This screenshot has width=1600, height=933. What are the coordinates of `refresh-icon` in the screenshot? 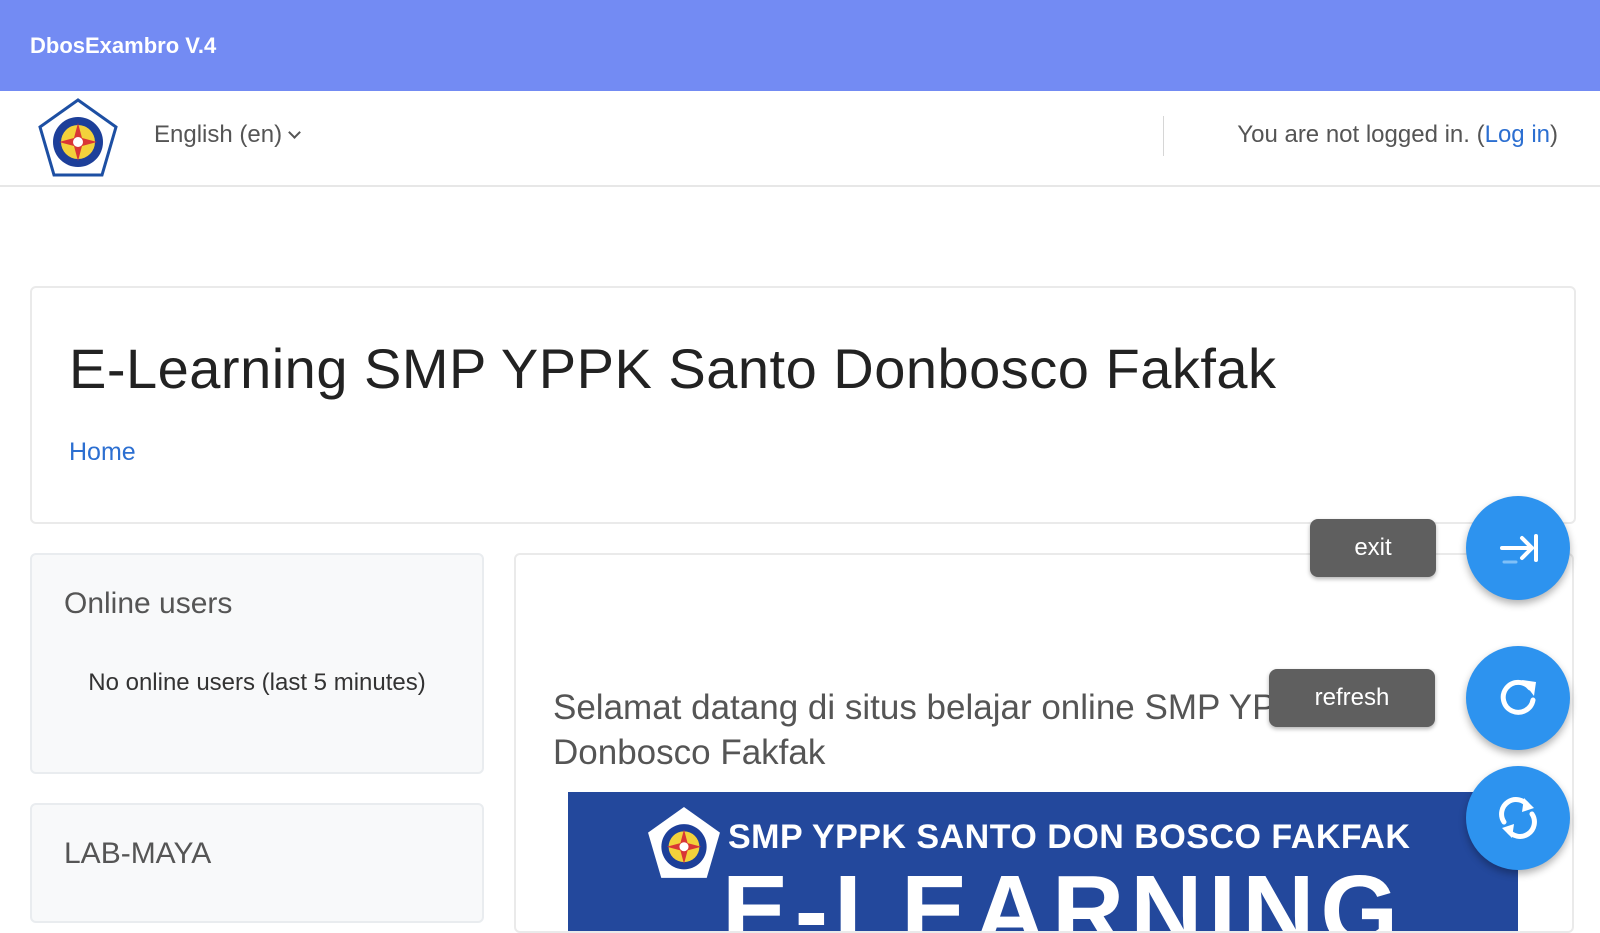 It's located at (1518, 697).